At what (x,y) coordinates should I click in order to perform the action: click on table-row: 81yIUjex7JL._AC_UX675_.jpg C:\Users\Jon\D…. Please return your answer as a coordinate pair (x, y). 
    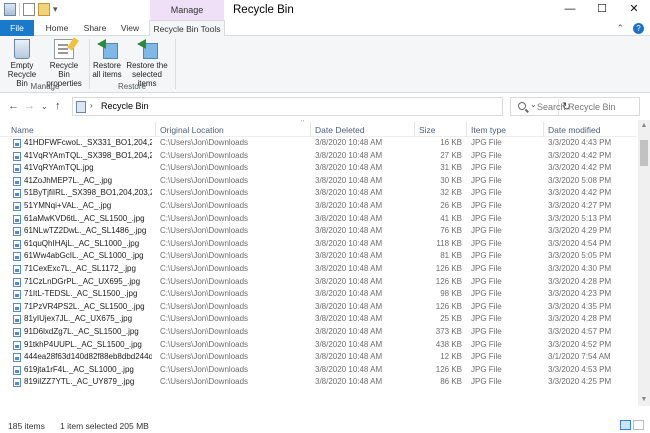
    Looking at the image, I should click on (318, 319).